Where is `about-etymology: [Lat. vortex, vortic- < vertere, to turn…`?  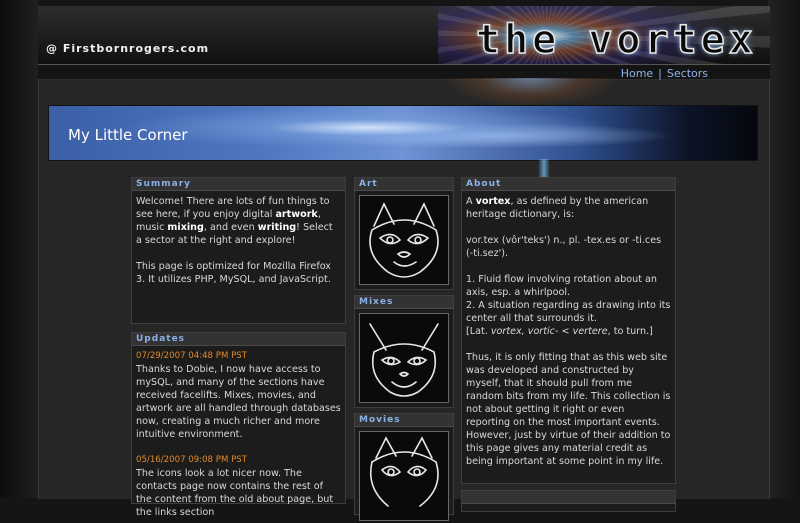 about-etymology: [Lat. vortex, vortic- < vertere, to turn… is located at coordinates (559, 331).